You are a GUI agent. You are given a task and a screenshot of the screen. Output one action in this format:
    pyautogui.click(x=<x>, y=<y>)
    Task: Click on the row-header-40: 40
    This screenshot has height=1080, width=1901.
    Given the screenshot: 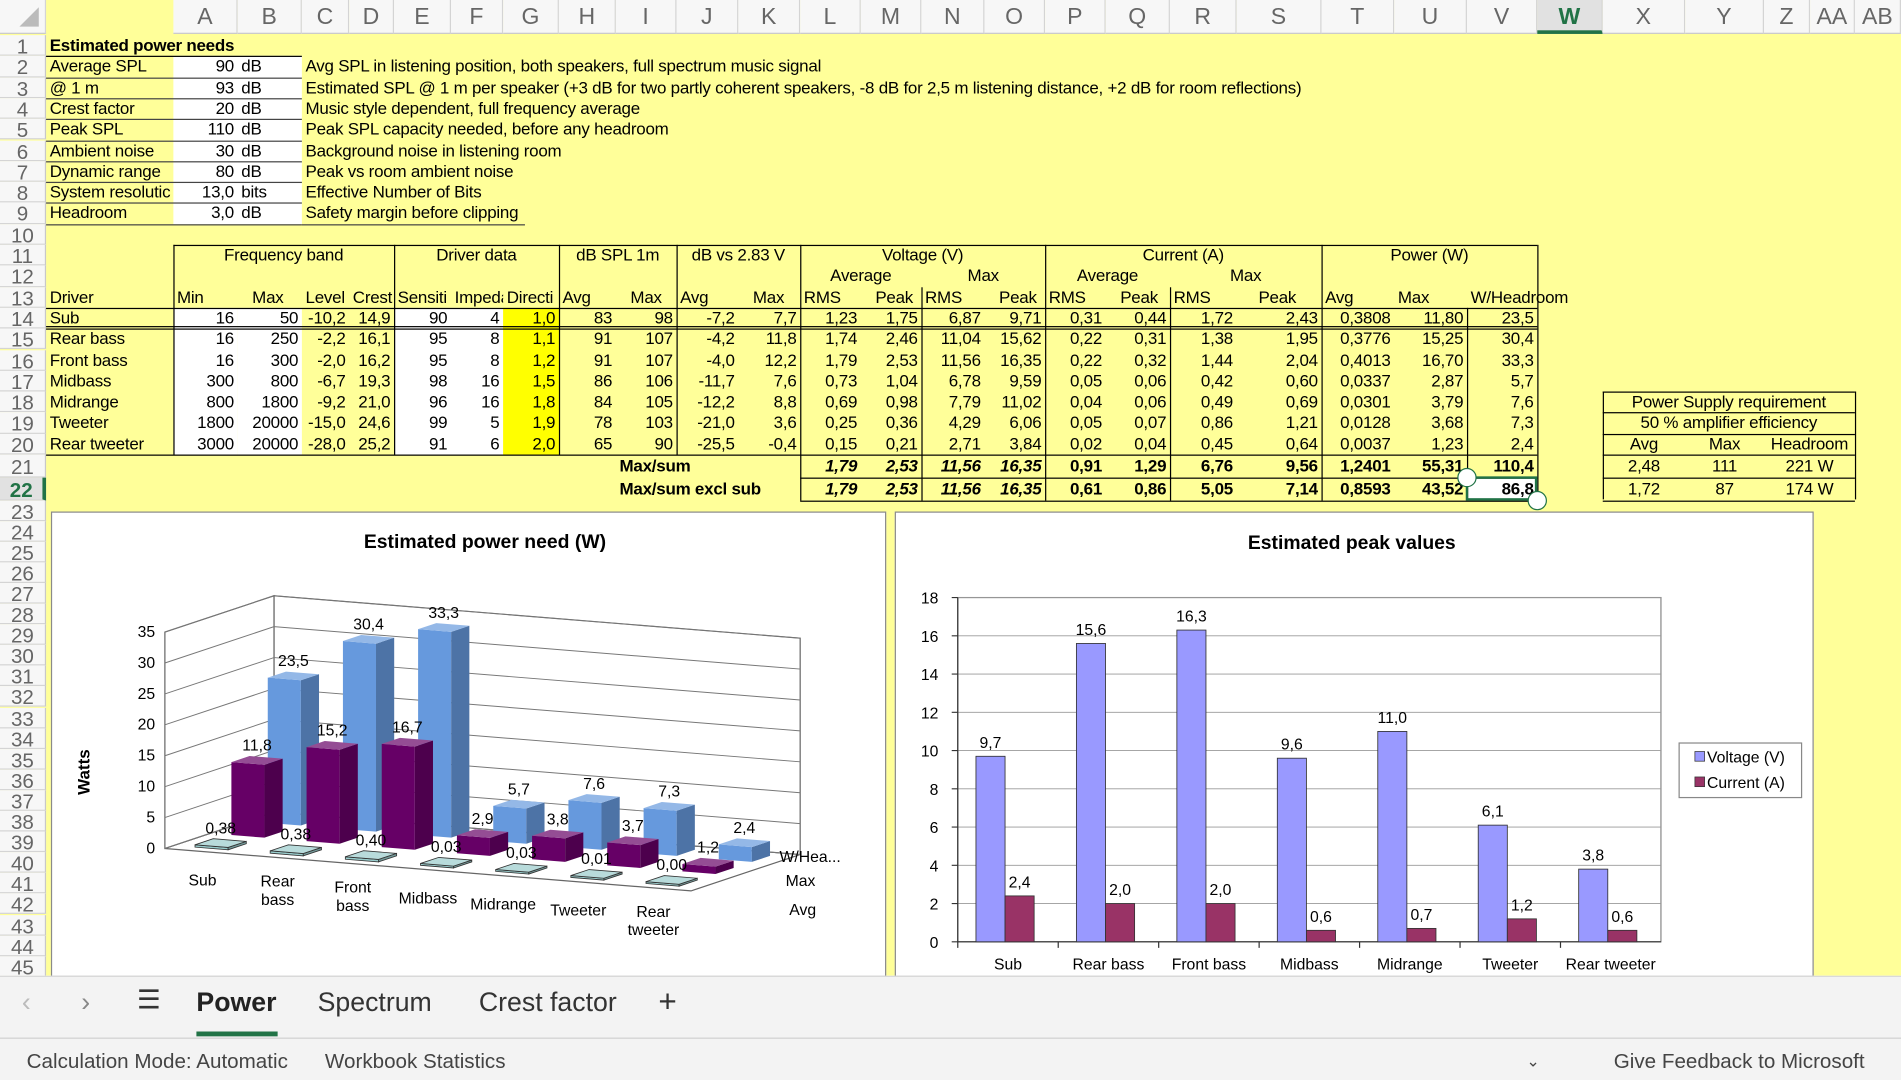 What is the action you would take?
    pyautogui.click(x=23, y=863)
    